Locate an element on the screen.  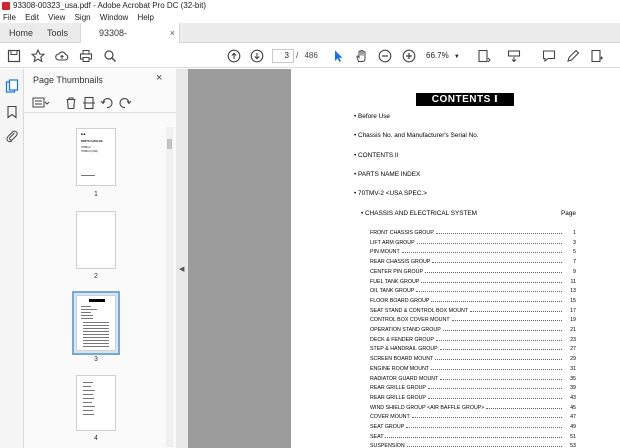
toc-row: PIN MOUNT 5 is located at coordinates (473, 250).